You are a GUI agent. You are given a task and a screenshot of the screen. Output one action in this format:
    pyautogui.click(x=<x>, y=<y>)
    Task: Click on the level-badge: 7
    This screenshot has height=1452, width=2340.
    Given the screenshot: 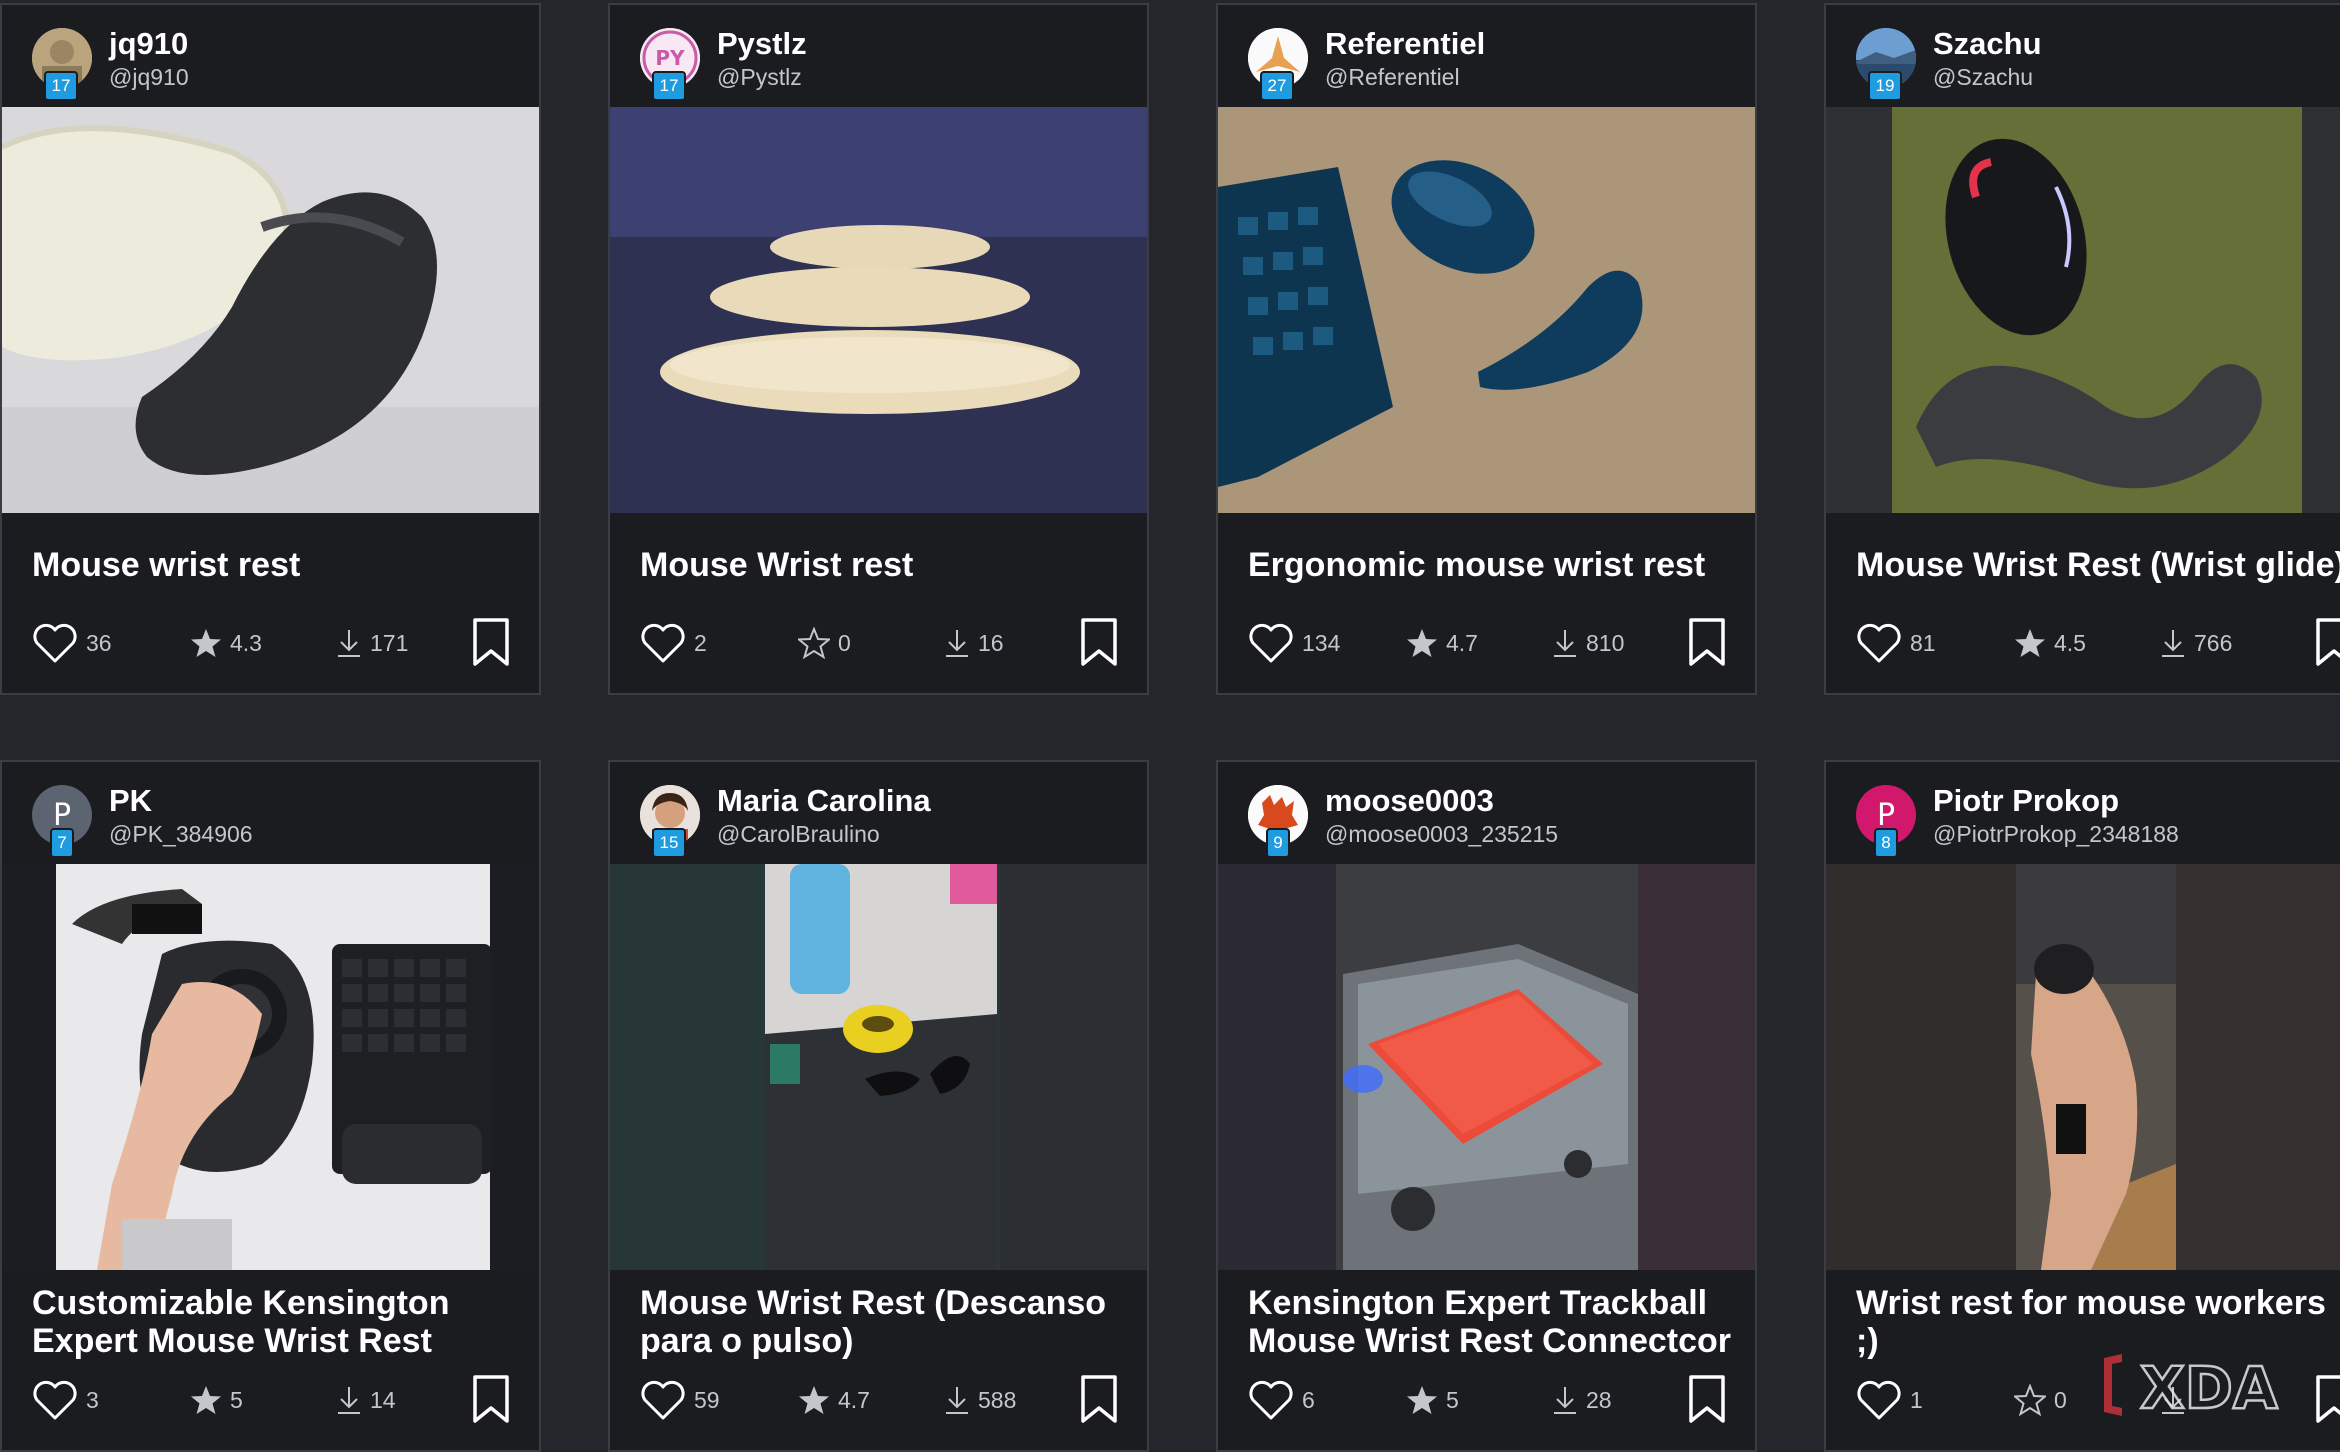 What is the action you would take?
    pyautogui.click(x=62, y=843)
    